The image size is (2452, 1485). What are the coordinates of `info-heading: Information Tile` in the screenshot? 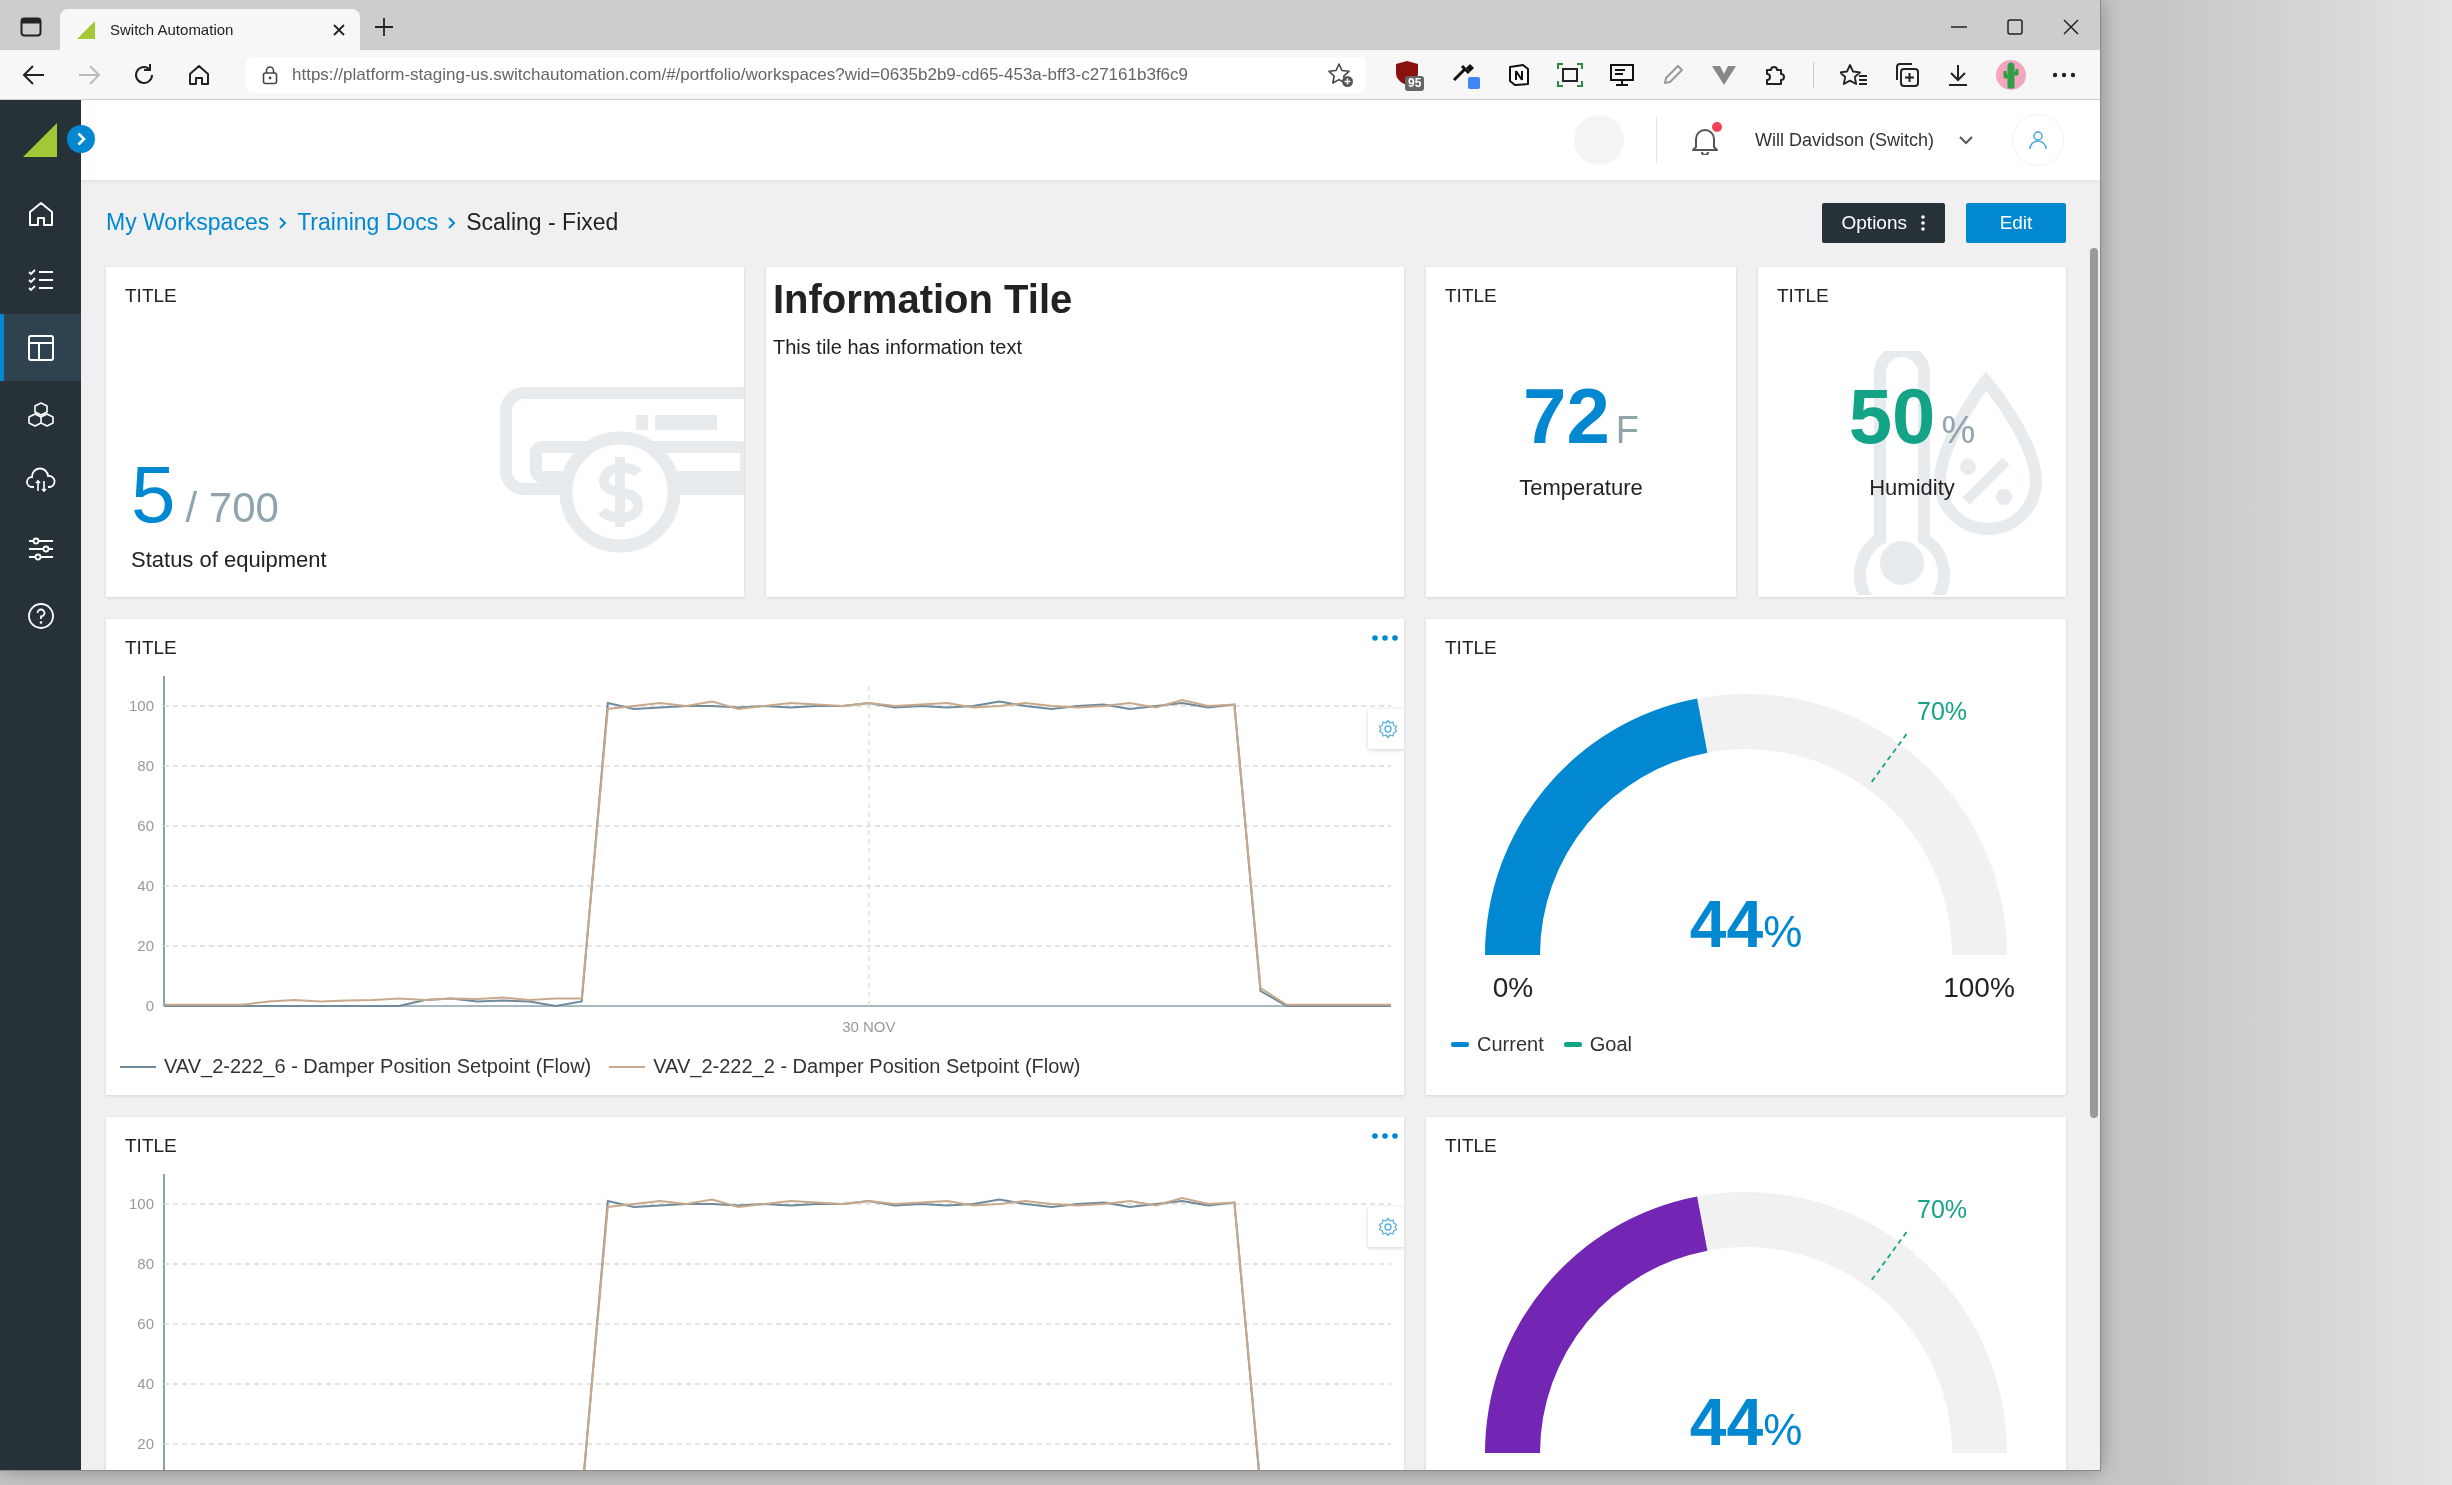 It's located at (923, 299).